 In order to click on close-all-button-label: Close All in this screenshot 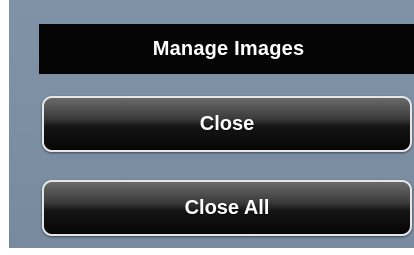, I will do `click(227, 207)`.